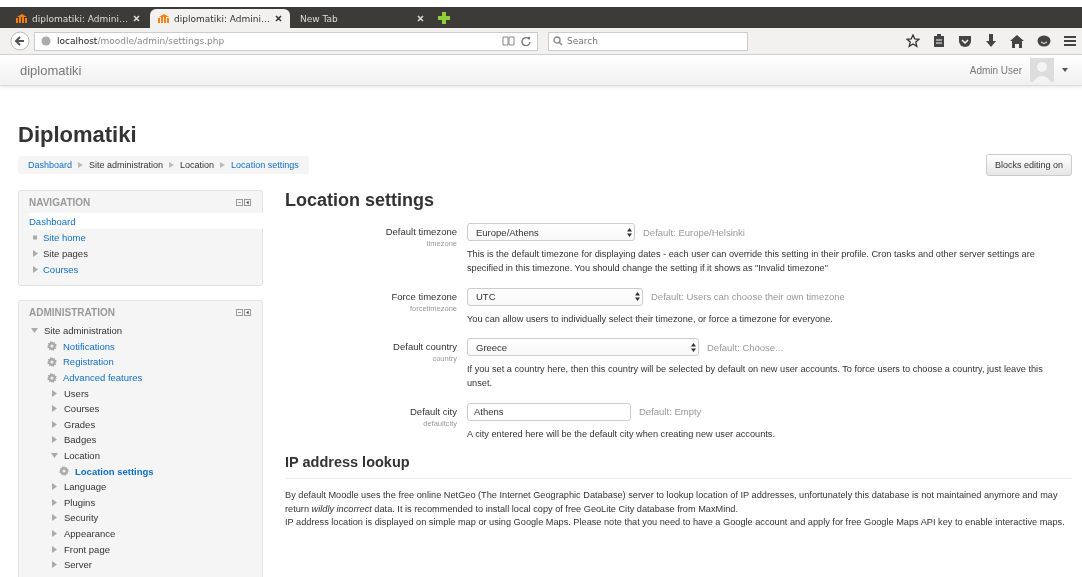 The image size is (1082, 577). I want to click on download-icon, so click(991, 41).